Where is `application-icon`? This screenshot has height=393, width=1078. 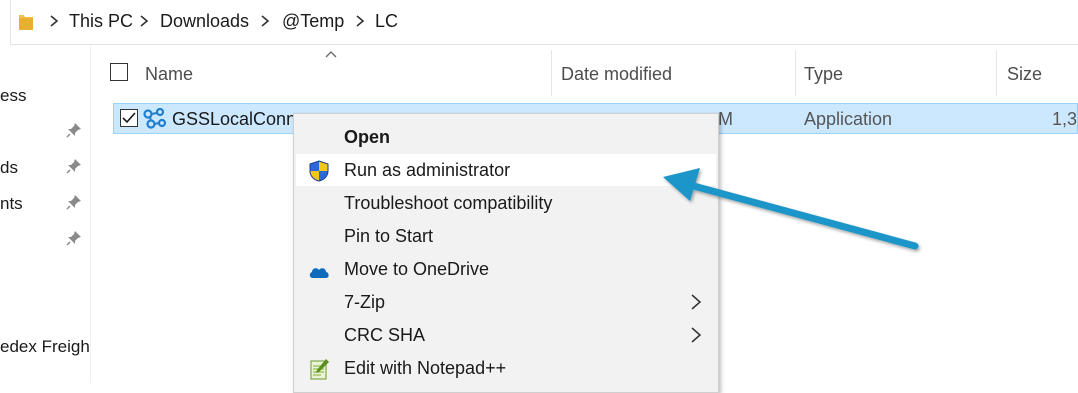 application-icon is located at coordinates (155, 118).